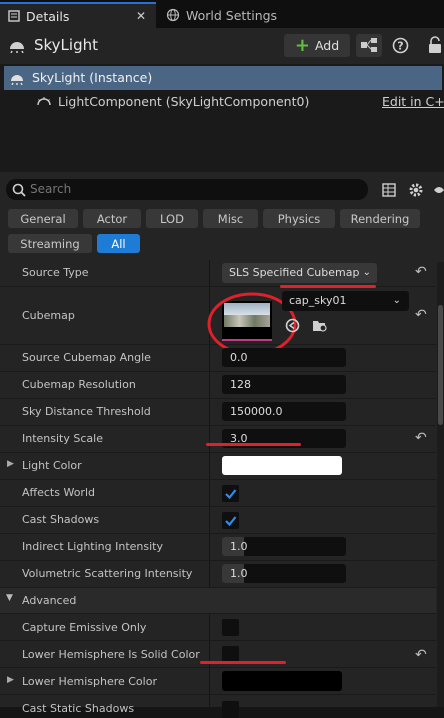  Describe the element at coordinates (320, 325) in the screenshot. I see `browse-folder-icon` at that location.